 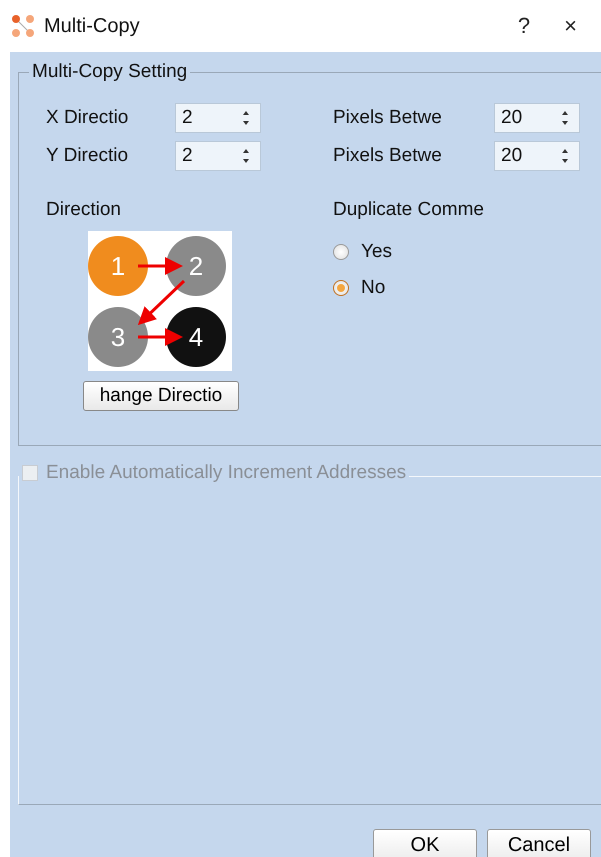 I want to click on direction-label: Direction, so click(x=83, y=209).